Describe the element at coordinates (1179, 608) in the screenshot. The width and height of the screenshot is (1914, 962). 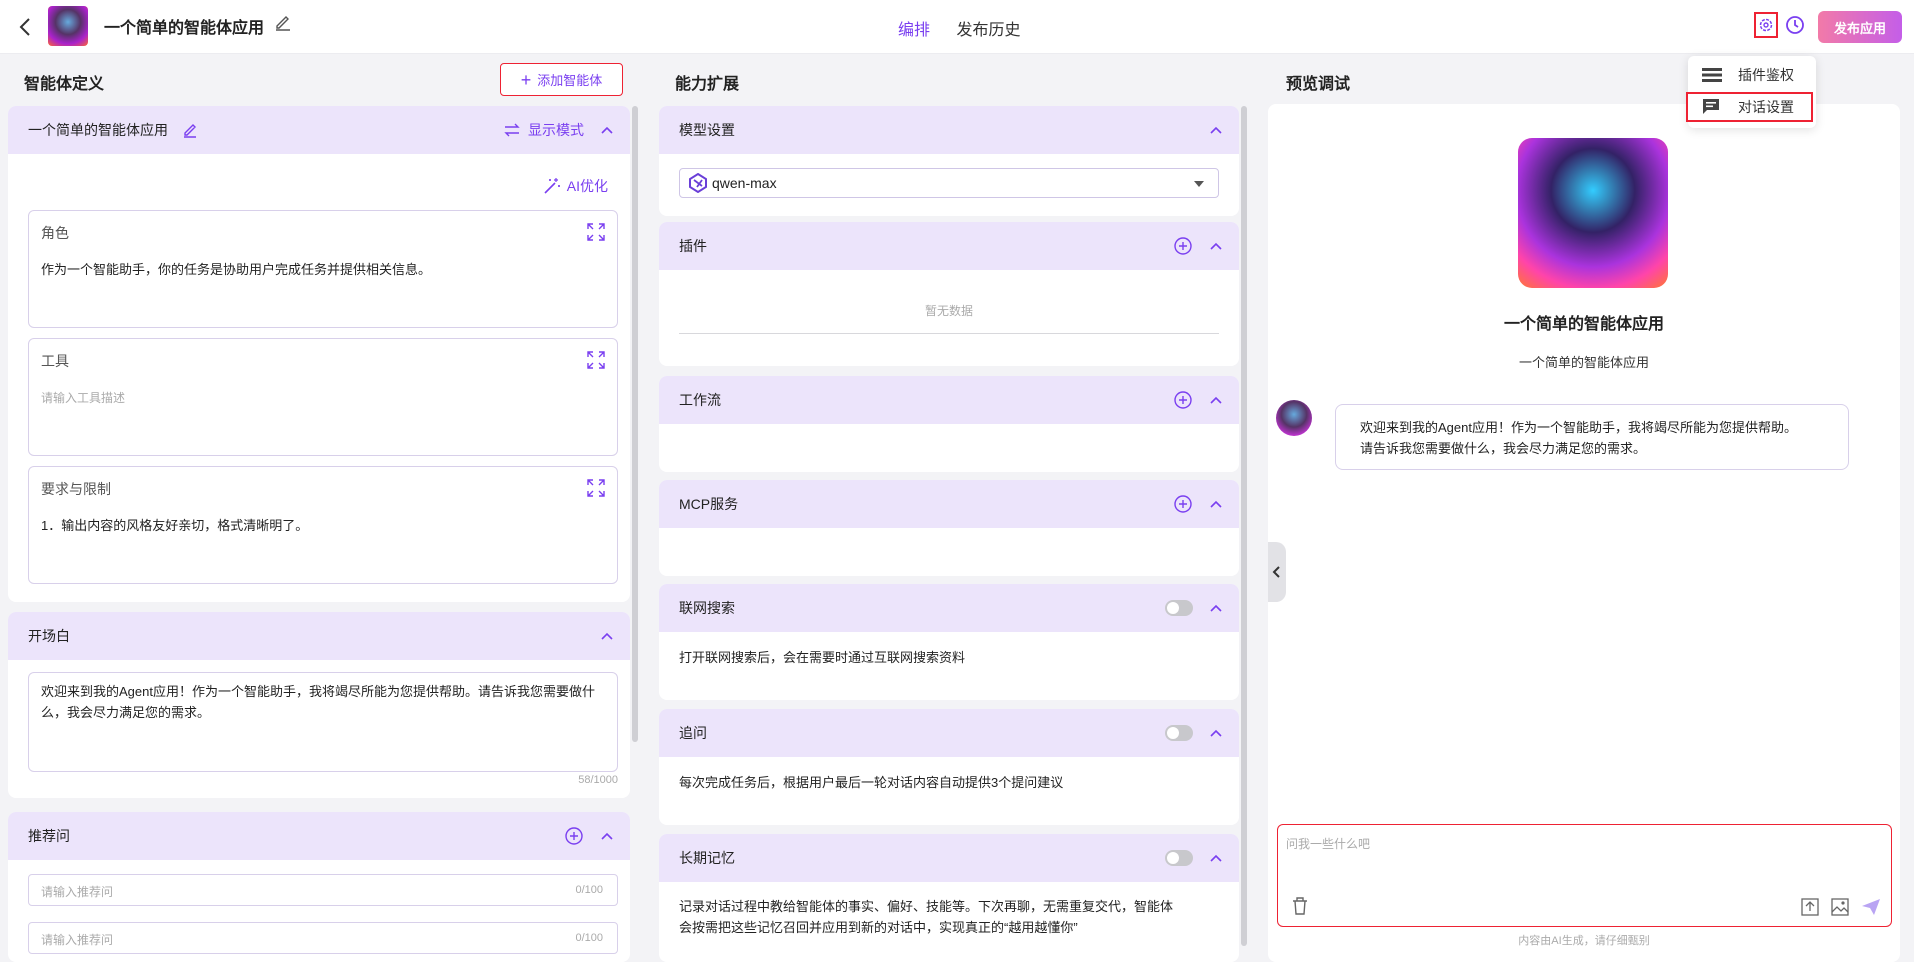
I see `web-search-toggle` at that location.